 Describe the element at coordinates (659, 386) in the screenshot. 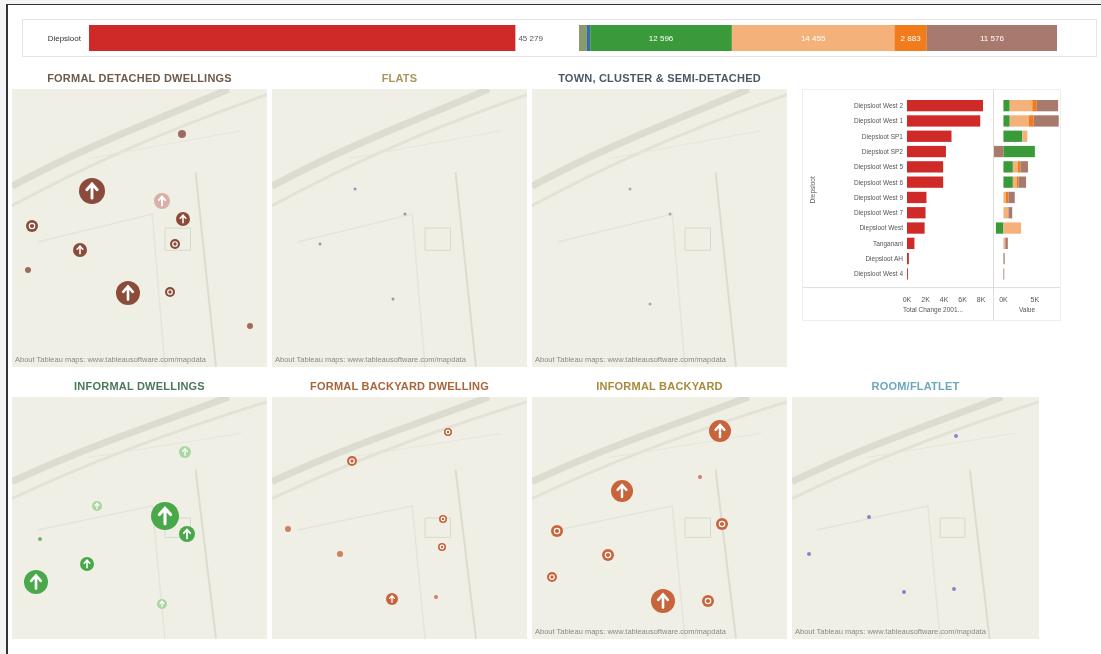

I see `map-title: INFORMAL BACKYARD` at that location.